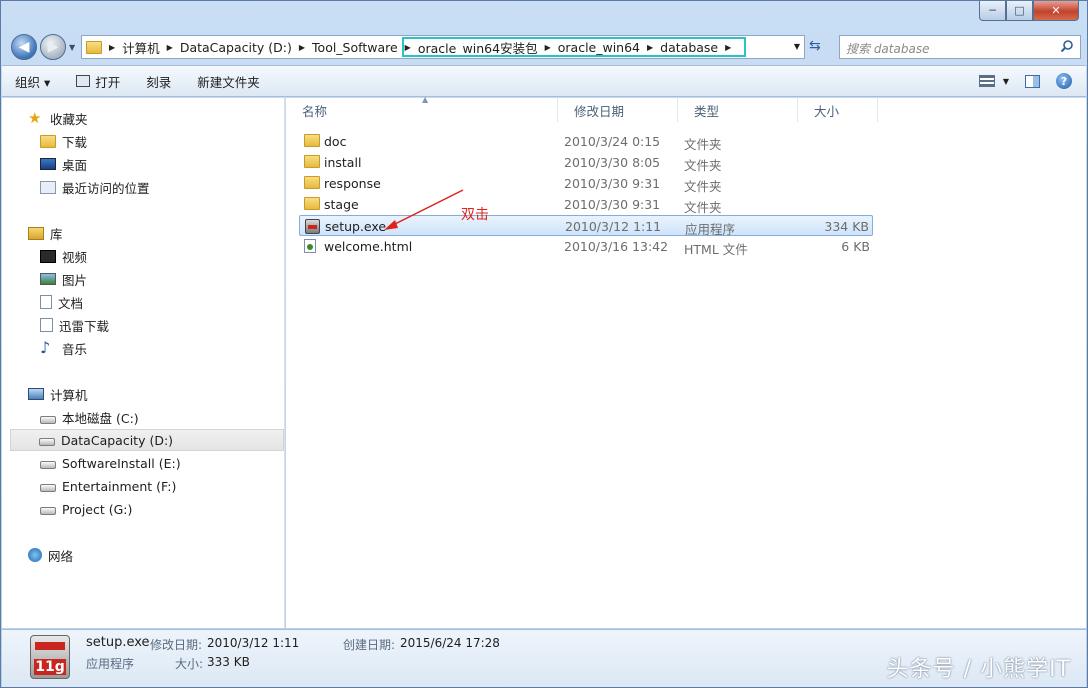 This screenshot has height=688, width=1088. Describe the element at coordinates (63, 141) in the screenshot. I see `sidebar-item-downloads: 下载` at that location.